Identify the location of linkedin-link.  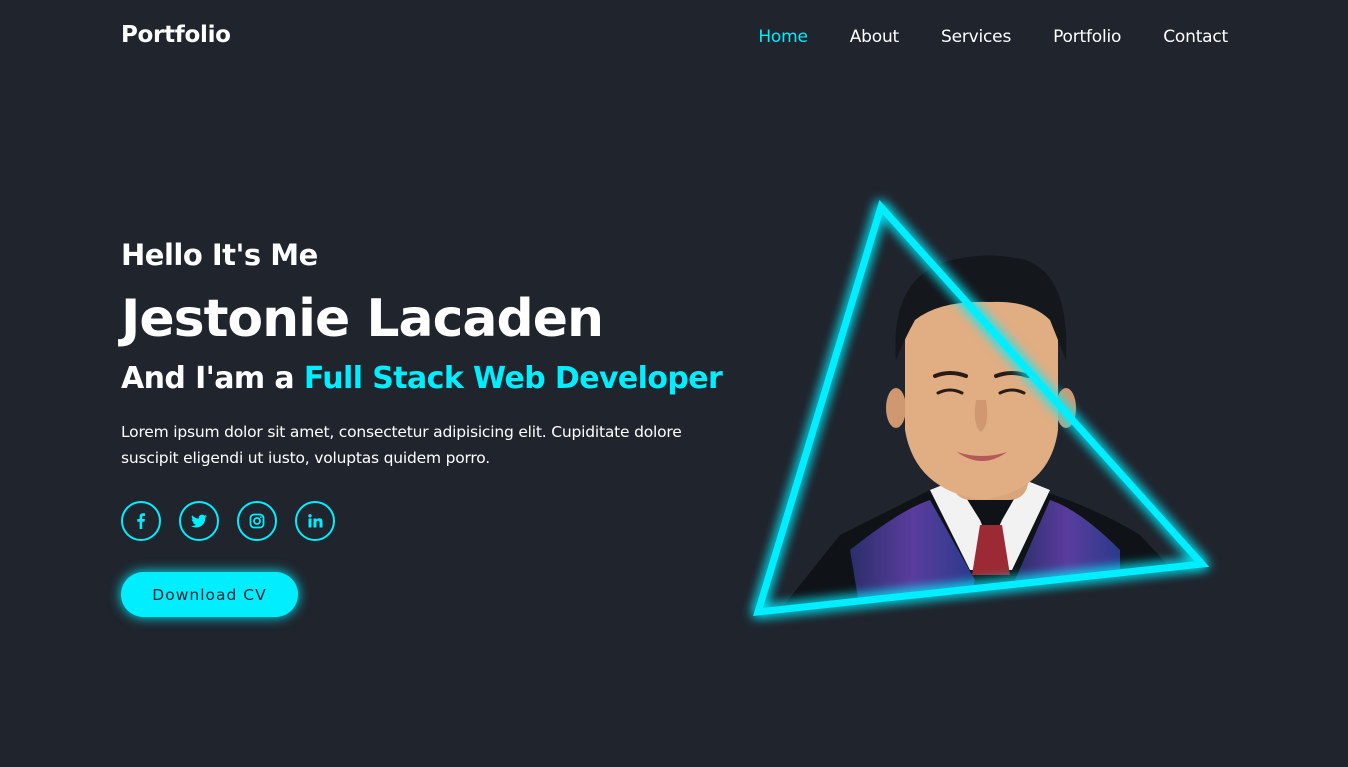
(315, 521).